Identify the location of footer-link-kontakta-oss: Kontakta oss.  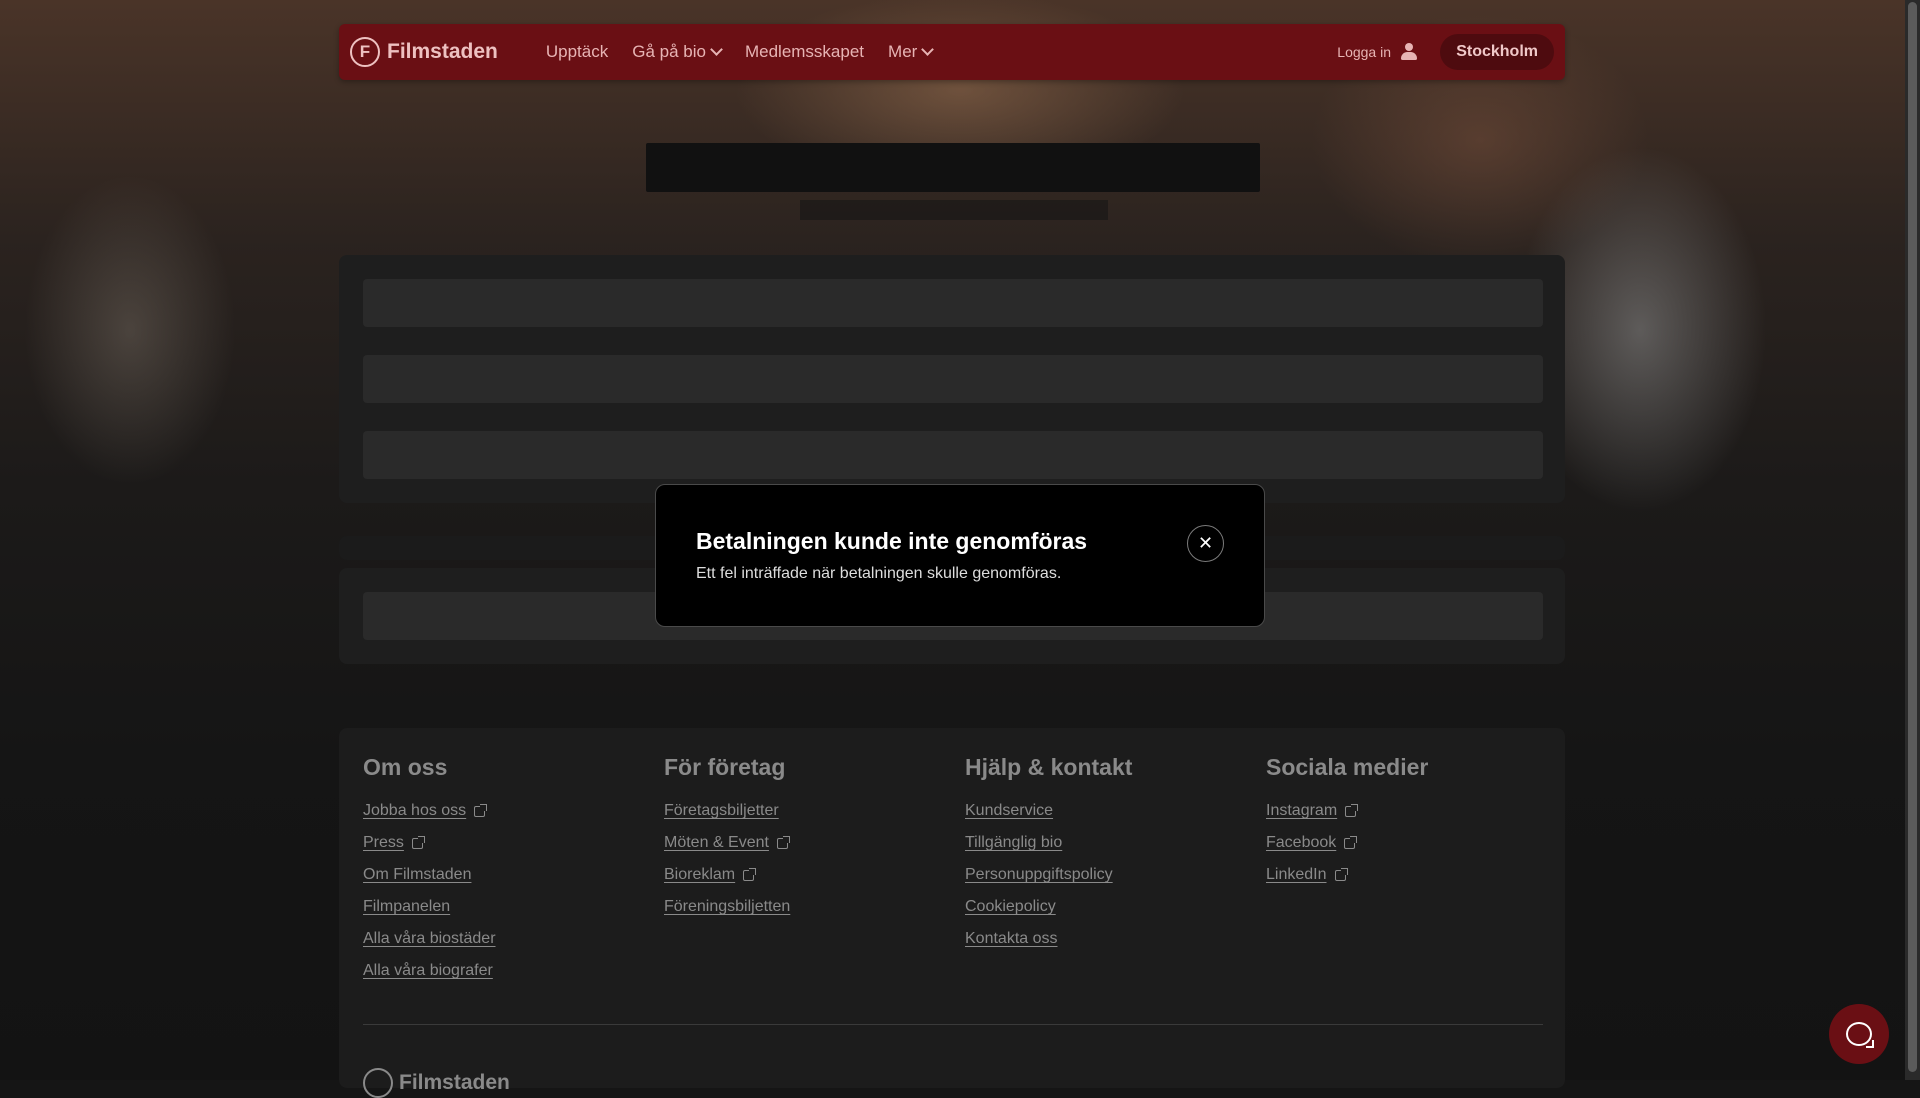
(1048, 939).